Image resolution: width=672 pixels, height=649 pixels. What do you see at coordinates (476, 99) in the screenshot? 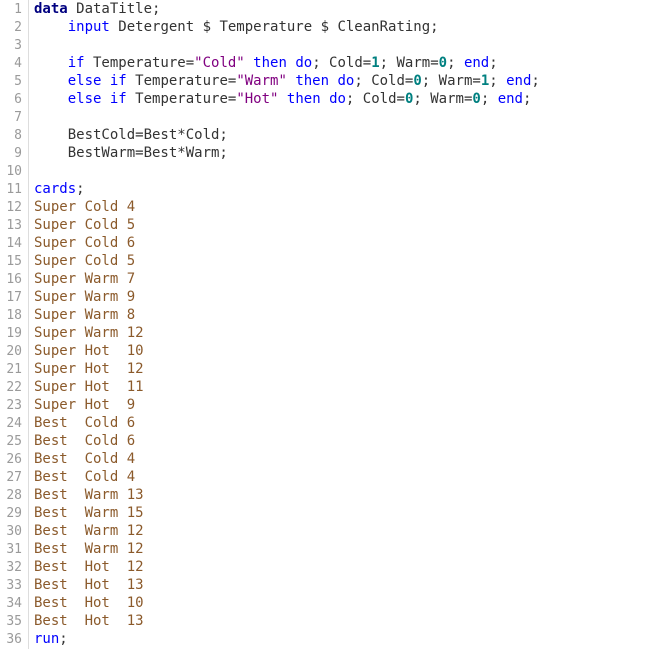
I see `code-token: 0` at bounding box center [476, 99].